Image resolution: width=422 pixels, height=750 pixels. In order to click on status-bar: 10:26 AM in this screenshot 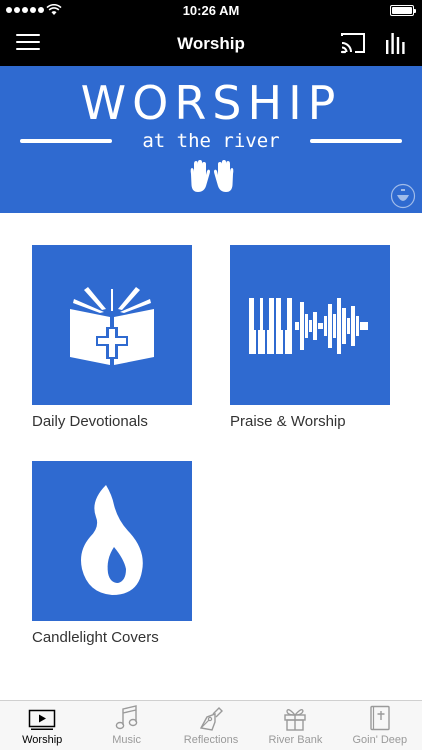, I will do `click(211, 11)`.